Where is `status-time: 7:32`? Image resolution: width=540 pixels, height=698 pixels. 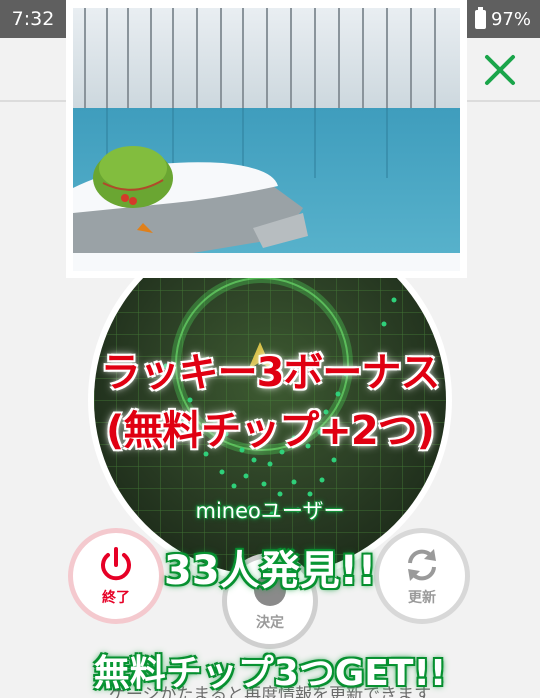 status-time: 7:32 is located at coordinates (33, 19).